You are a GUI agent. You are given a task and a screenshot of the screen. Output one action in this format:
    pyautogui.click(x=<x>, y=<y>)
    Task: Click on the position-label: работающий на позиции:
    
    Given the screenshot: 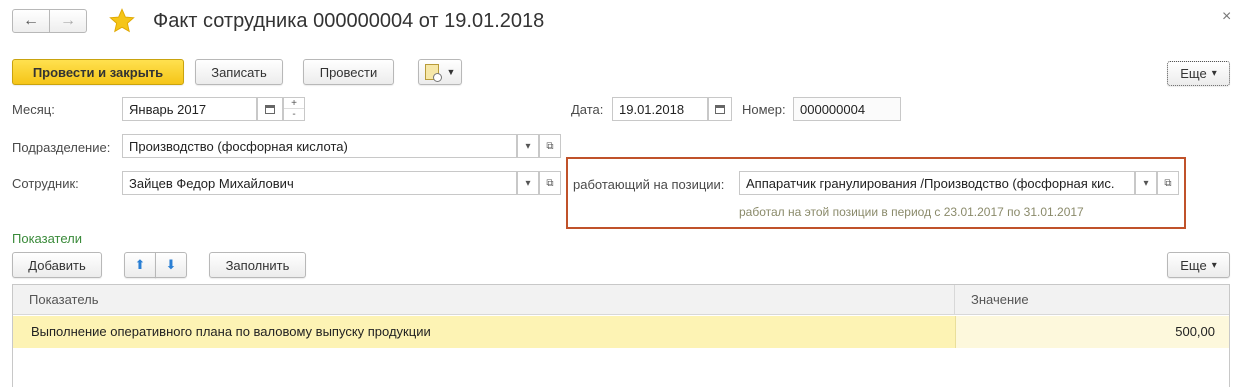 What is the action you would take?
    pyautogui.click(x=649, y=184)
    